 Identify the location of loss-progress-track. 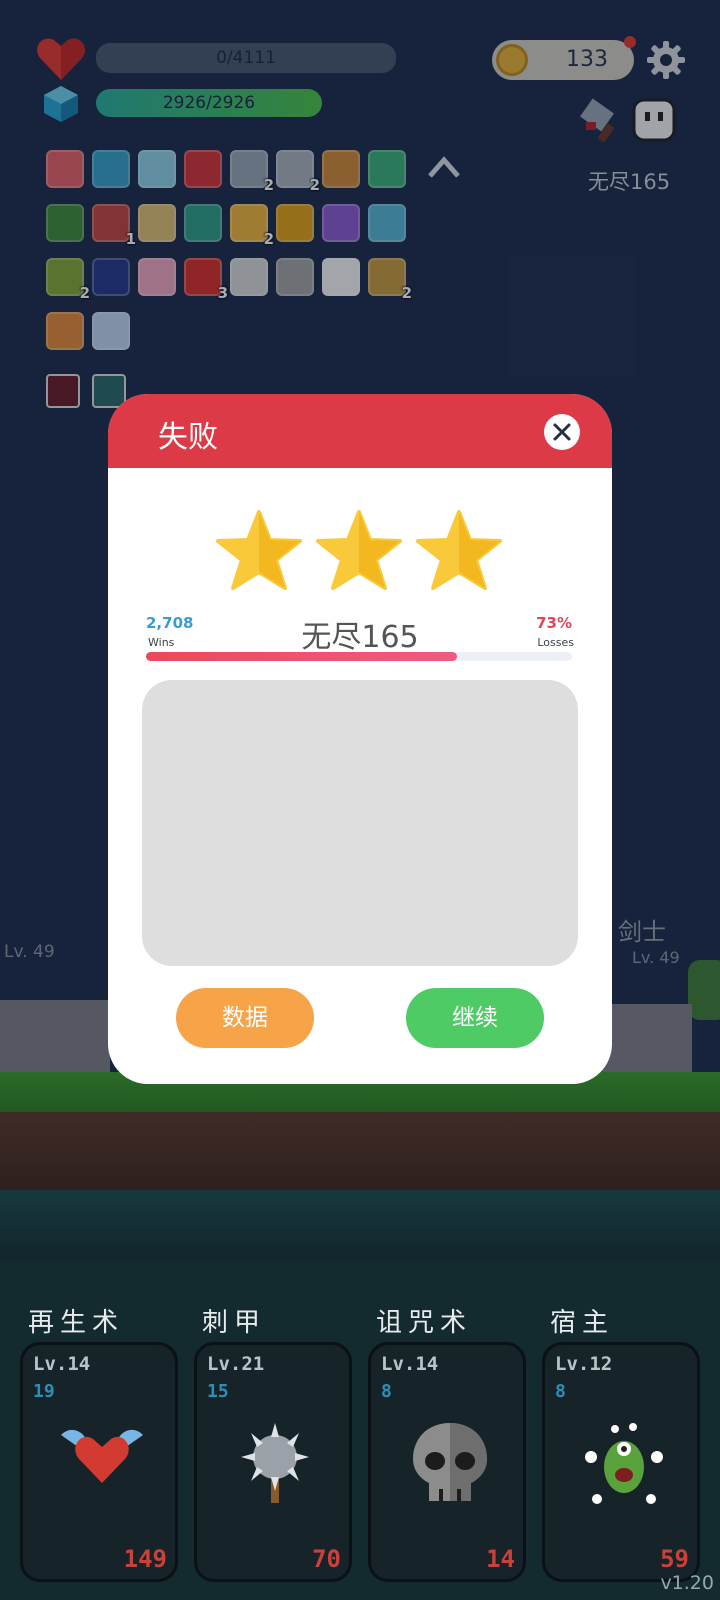
(359, 656).